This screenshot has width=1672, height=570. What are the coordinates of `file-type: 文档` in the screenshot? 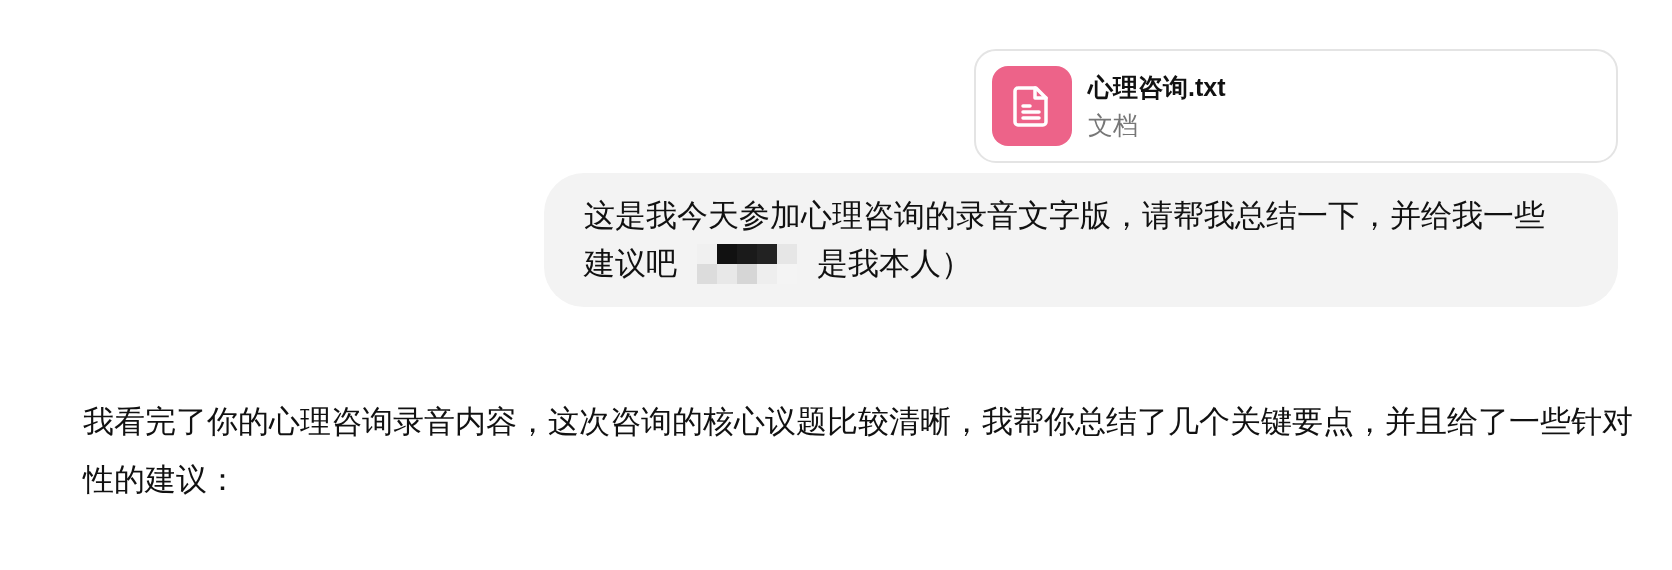 It's located at (1113, 125).